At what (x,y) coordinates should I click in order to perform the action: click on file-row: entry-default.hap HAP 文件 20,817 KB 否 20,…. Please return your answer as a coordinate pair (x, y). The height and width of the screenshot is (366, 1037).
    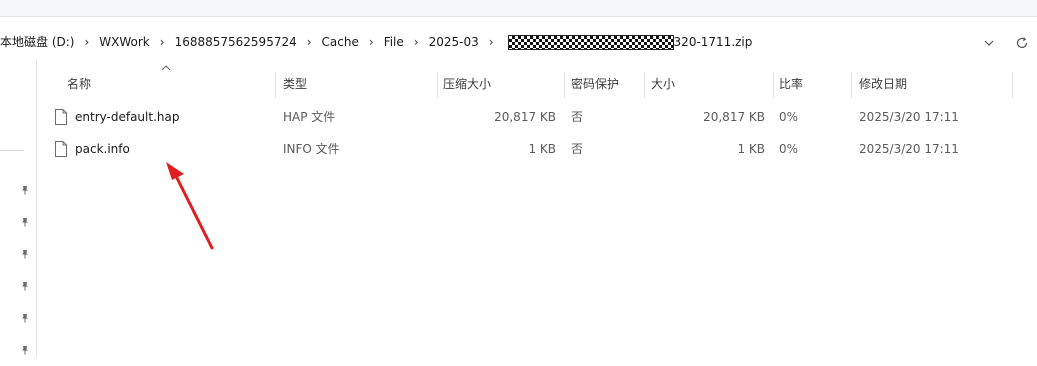
    Looking at the image, I should click on (525, 117).